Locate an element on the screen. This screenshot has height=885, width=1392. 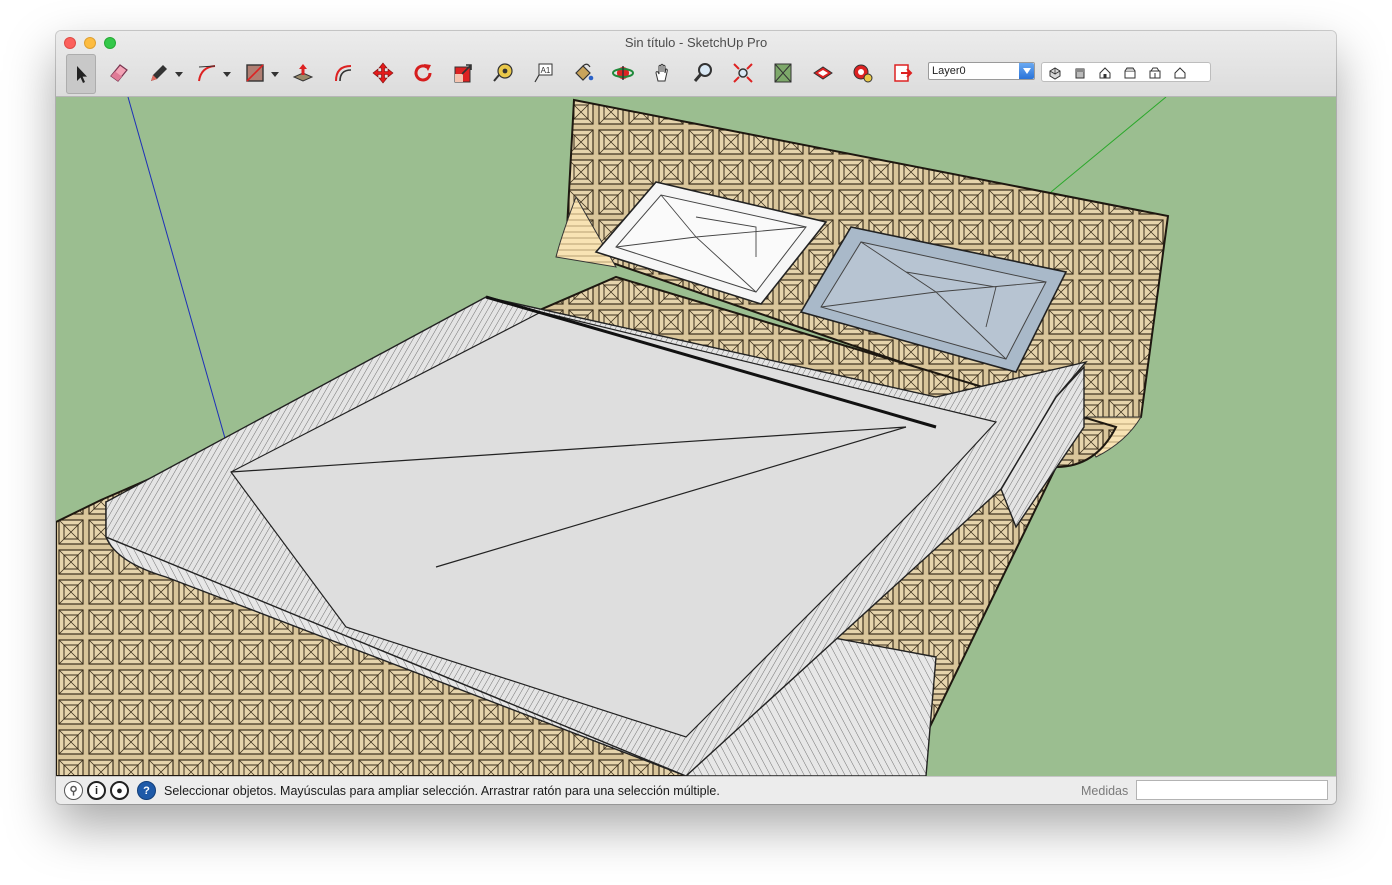
extension-warehouse-button is located at coordinates (823, 73).